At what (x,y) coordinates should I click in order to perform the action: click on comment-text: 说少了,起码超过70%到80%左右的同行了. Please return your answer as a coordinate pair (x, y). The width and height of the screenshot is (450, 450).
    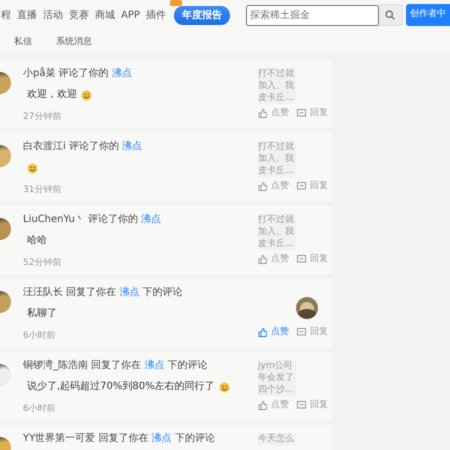
    Looking at the image, I should click on (121, 387).